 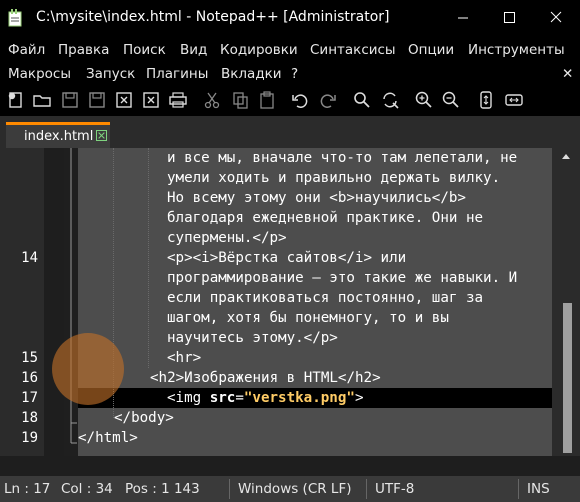 What do you see at coordinates (73, 296) in the screenshot?
I see `fold-markers` at bounding box center [73, 296].